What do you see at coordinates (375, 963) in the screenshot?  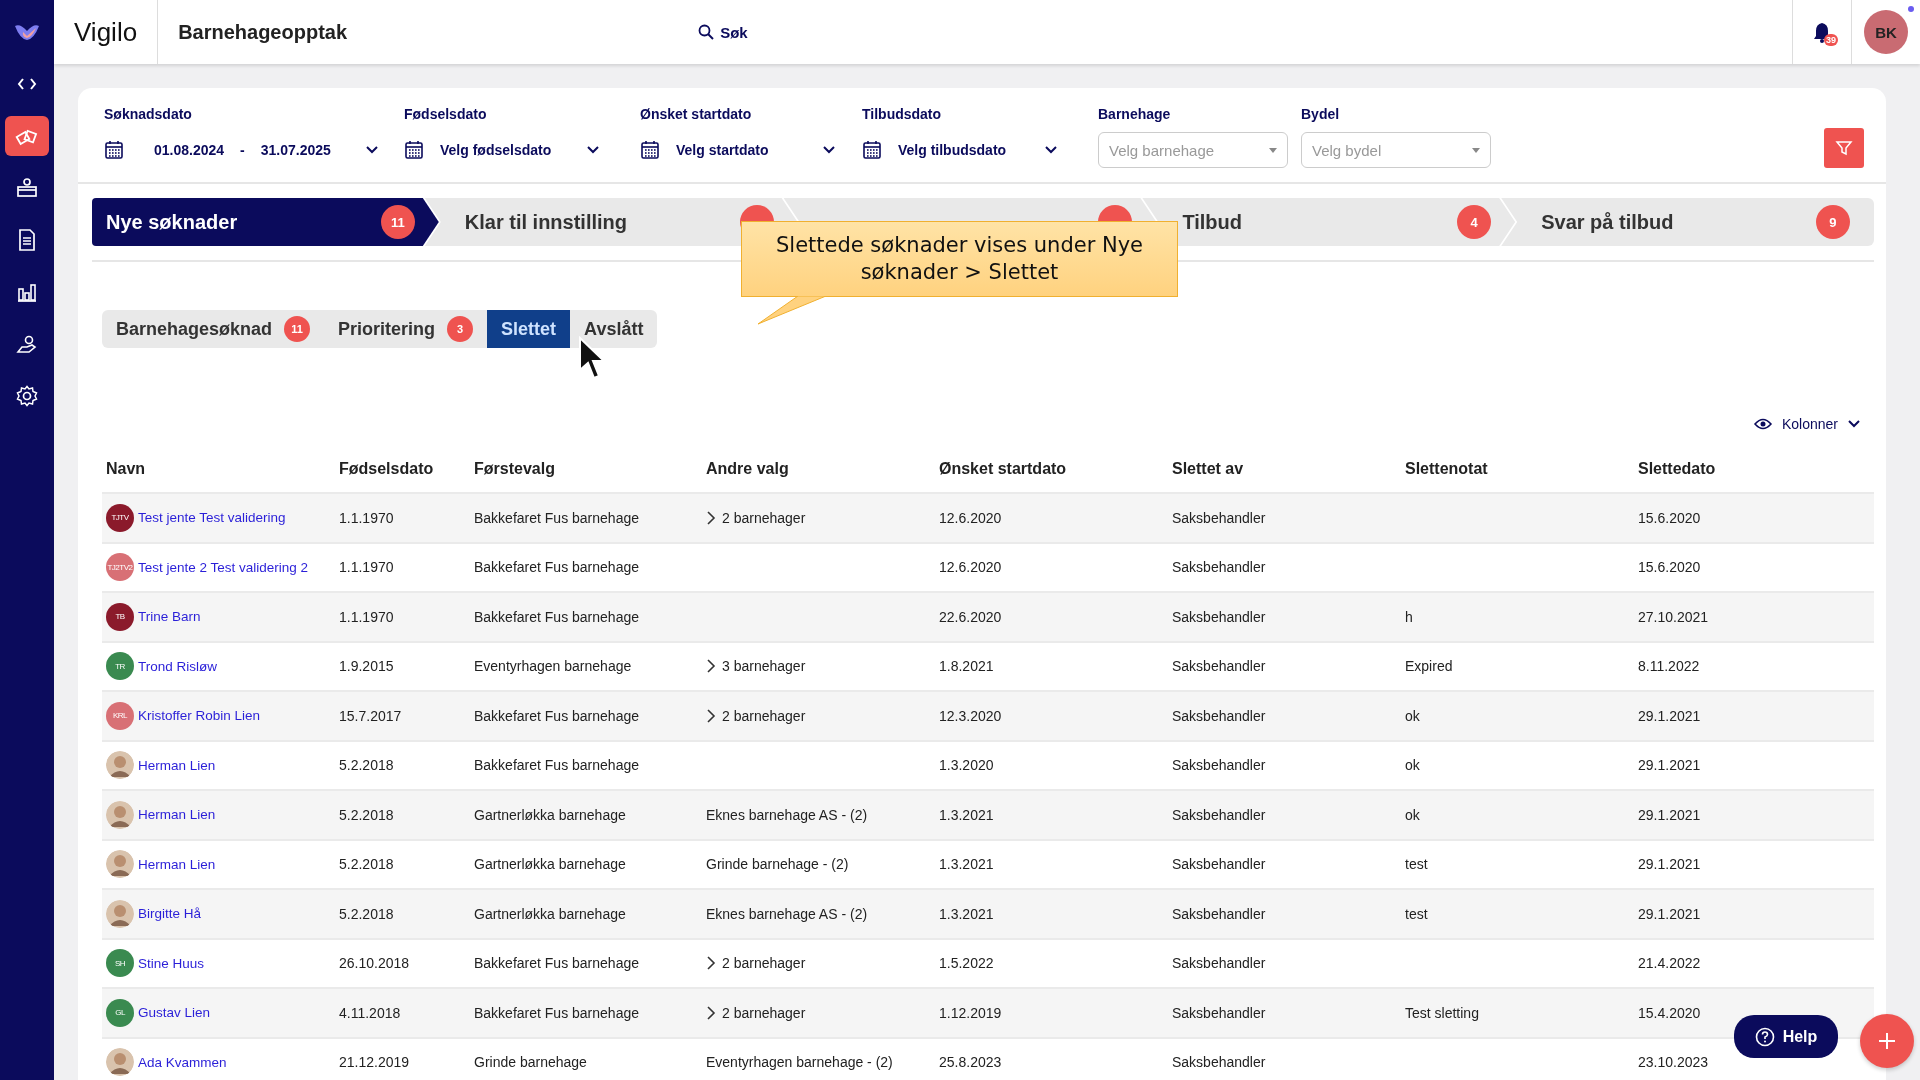 I see `table-cell-text: 26.10.2018` at bounding box center [375, 963].